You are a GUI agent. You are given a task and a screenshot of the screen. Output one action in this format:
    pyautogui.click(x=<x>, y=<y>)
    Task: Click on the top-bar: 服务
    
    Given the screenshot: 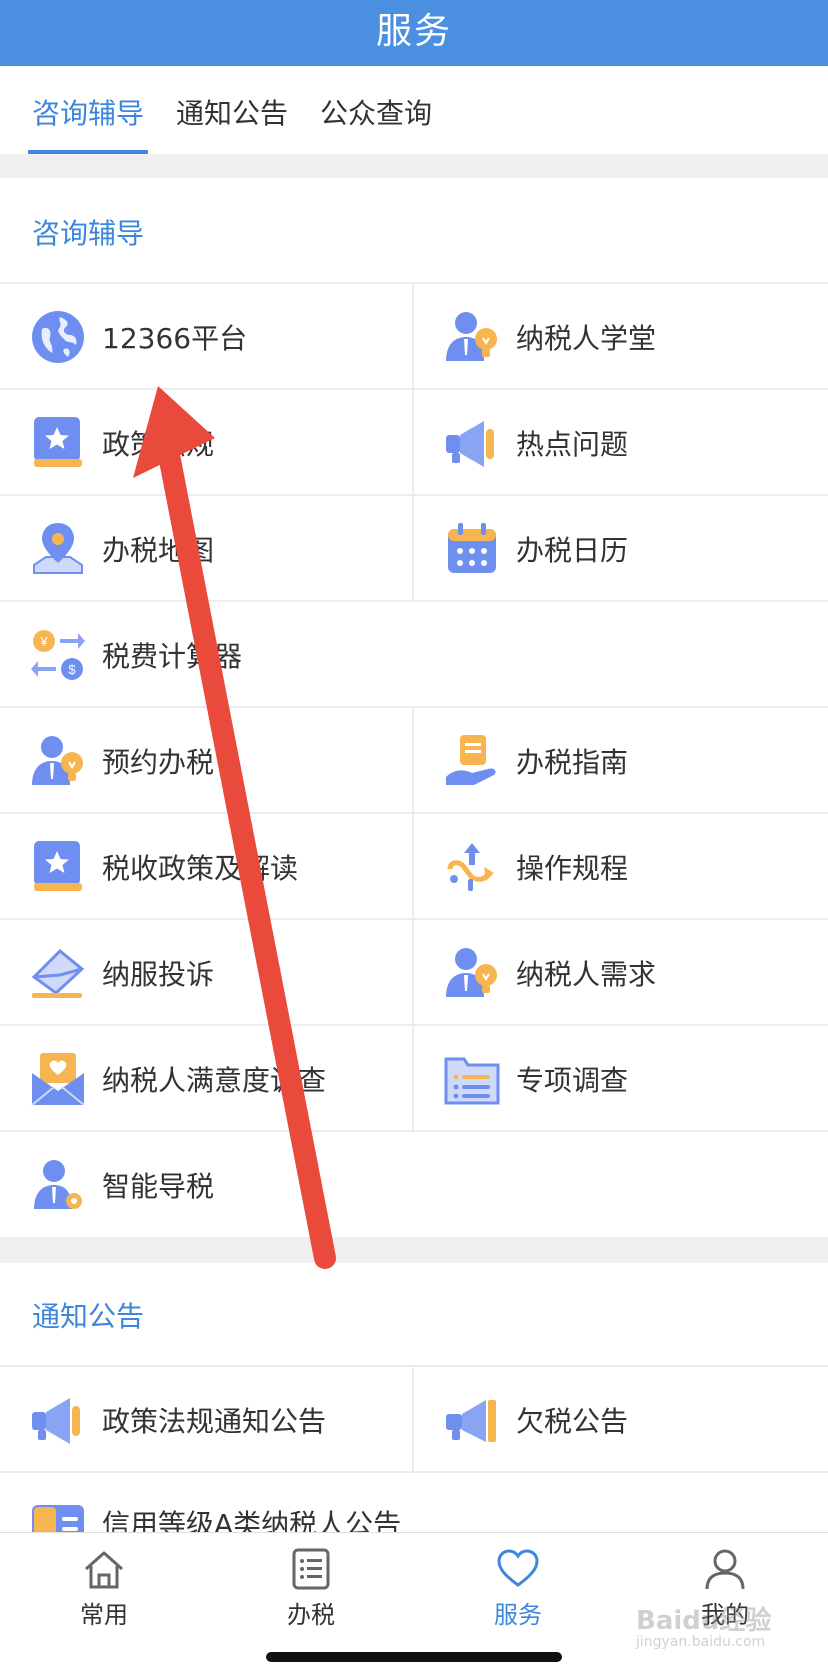 What is the action you would take?
    pyautogui.click(x=414, y=33)
    